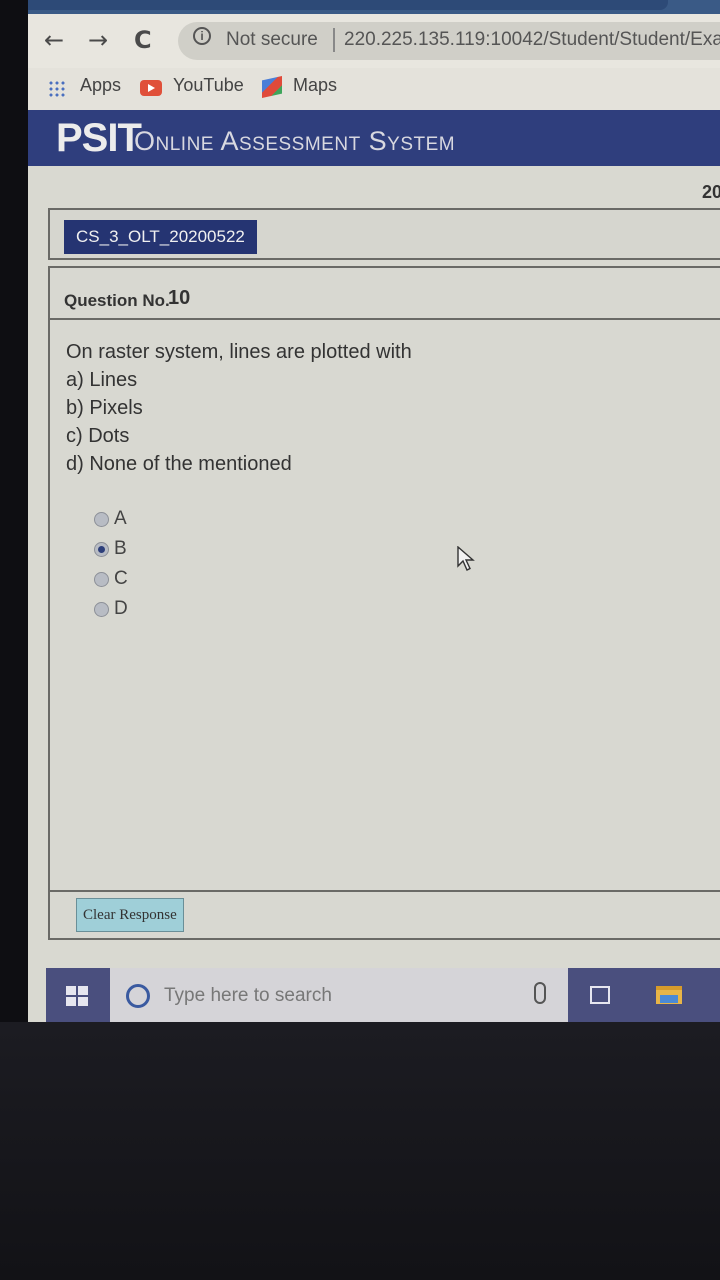 The width and height of the screenshot is (720, 1280). I want to click on file-explorer-icon, so click(669, 995).